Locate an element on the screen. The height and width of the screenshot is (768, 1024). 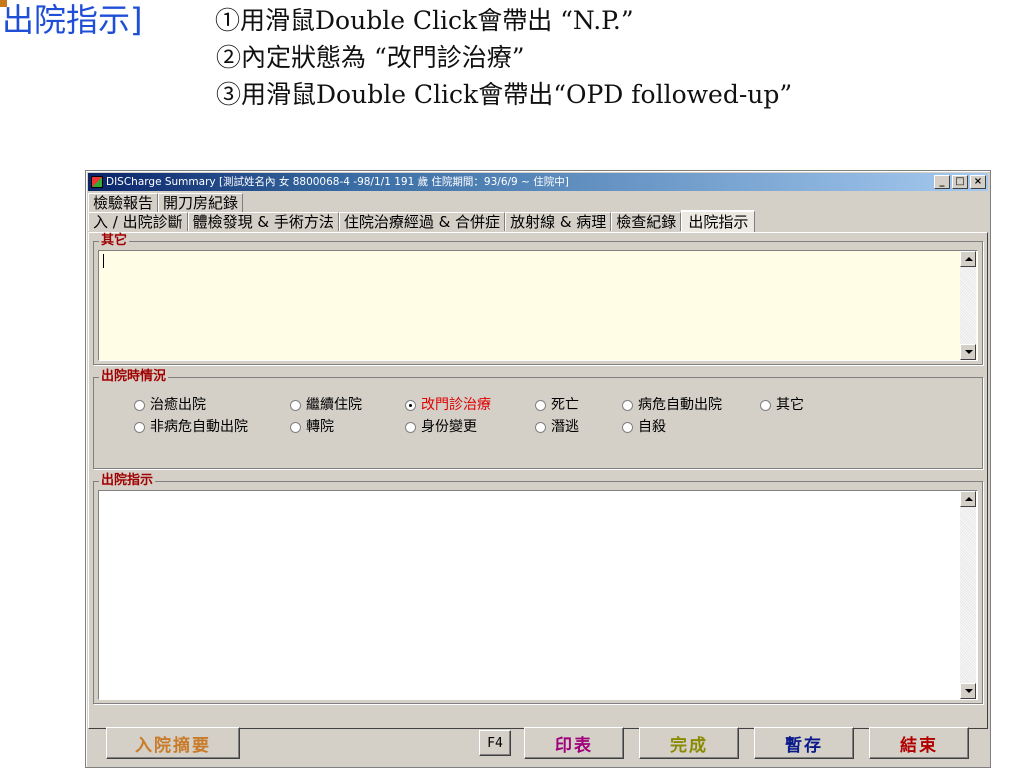
other-textarea is located at coordinates (538, 305).